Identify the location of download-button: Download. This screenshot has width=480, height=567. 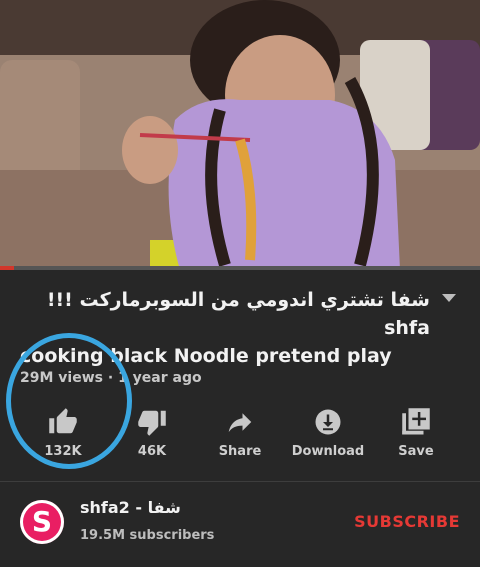
(328, 429).